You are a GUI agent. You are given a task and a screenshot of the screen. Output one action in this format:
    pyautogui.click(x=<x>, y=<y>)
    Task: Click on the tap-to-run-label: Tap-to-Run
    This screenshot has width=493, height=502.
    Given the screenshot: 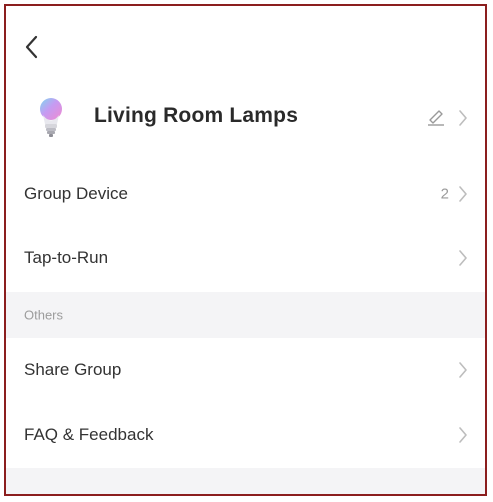 What is the action you would take?
    pyautogui.click(x=66, y=257)
    